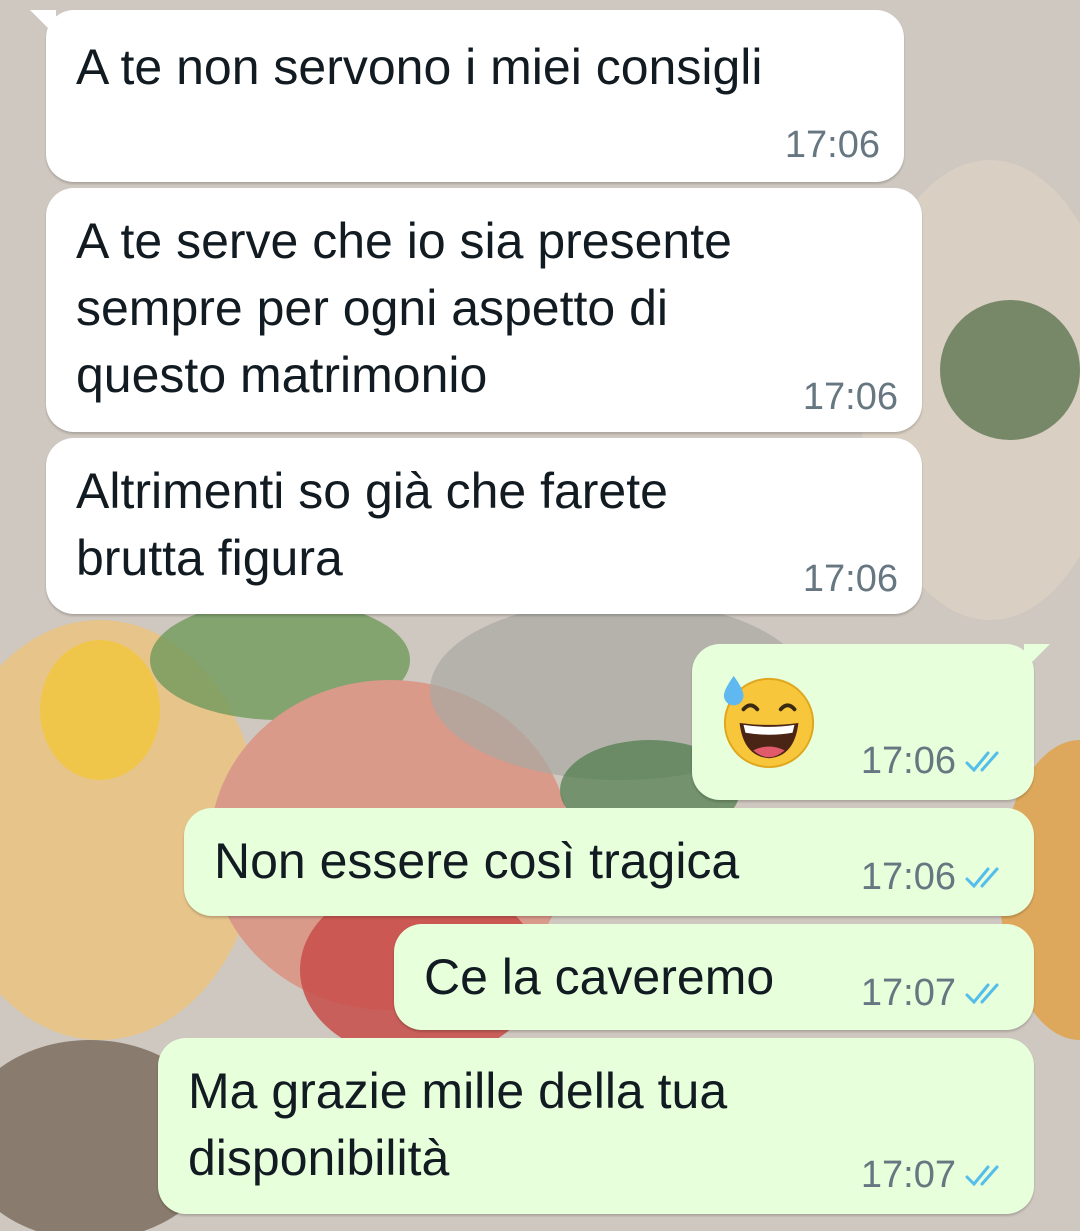  Describe the element at coordinates (769, 722) in the screenshot. I see `grinning-face-with-sweat-icon` at that location.